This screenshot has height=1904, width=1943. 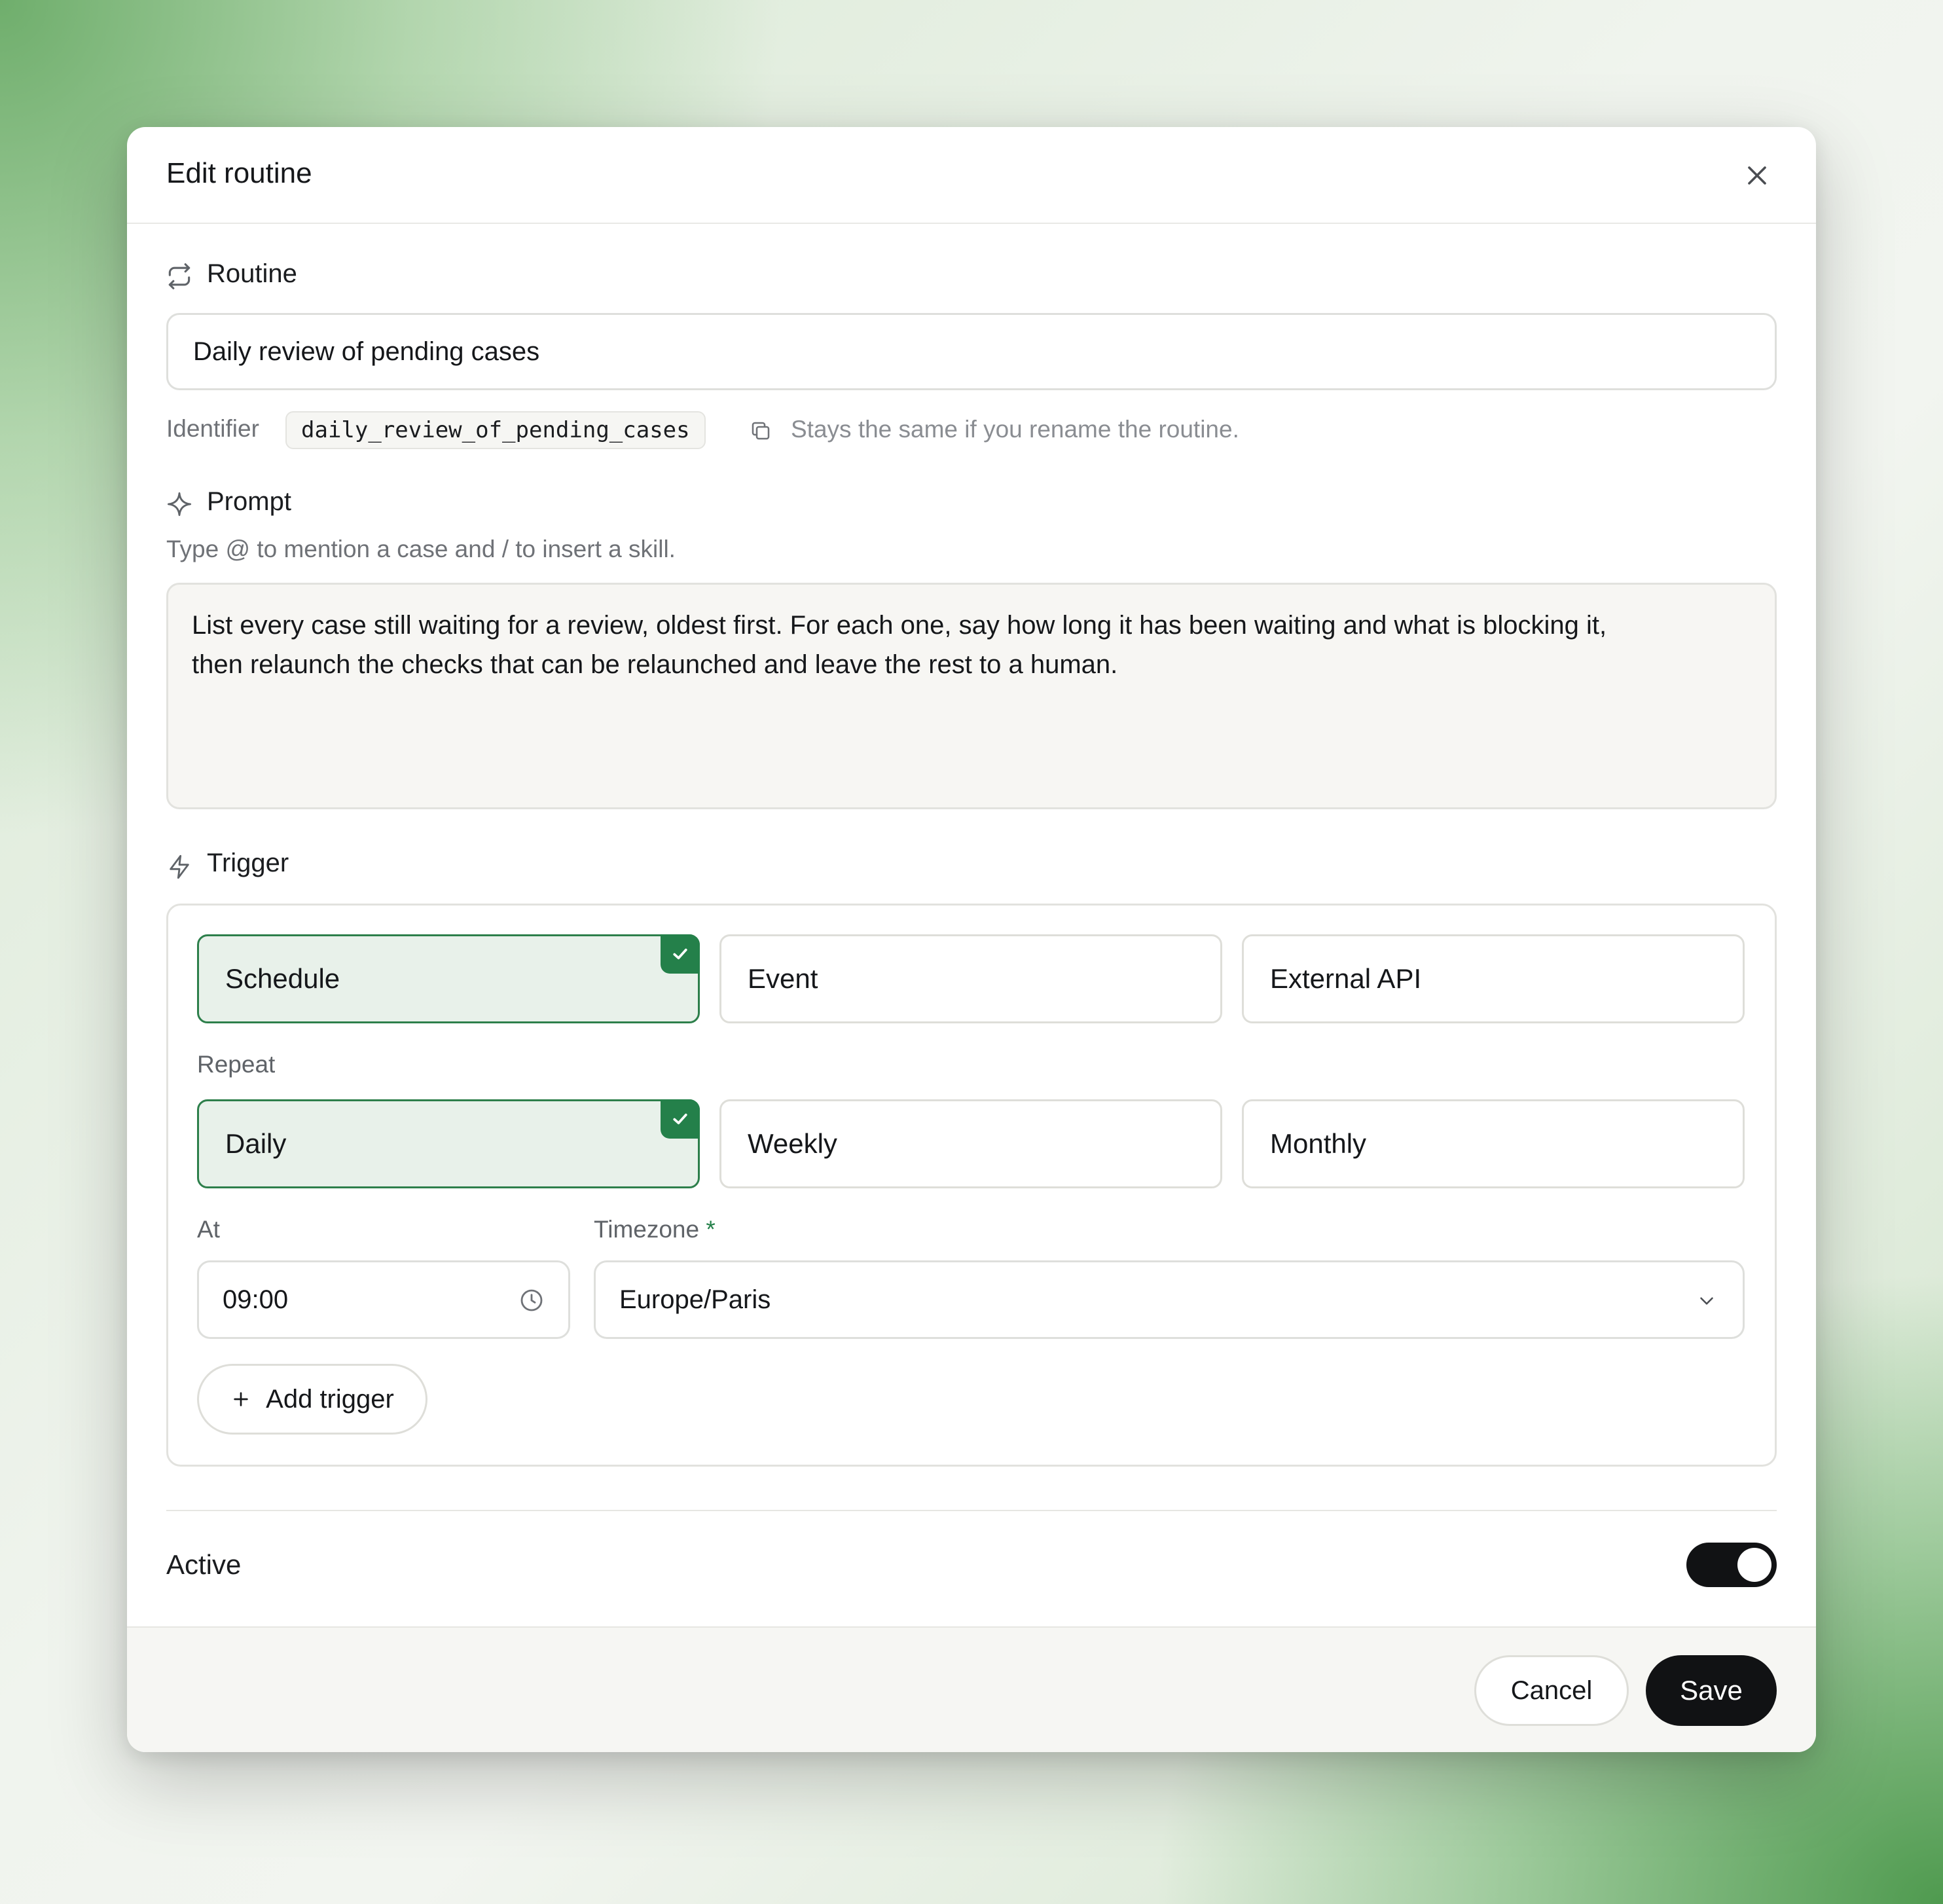 I want to click on chevron-down-icon, so click(x=1706, y=1301).